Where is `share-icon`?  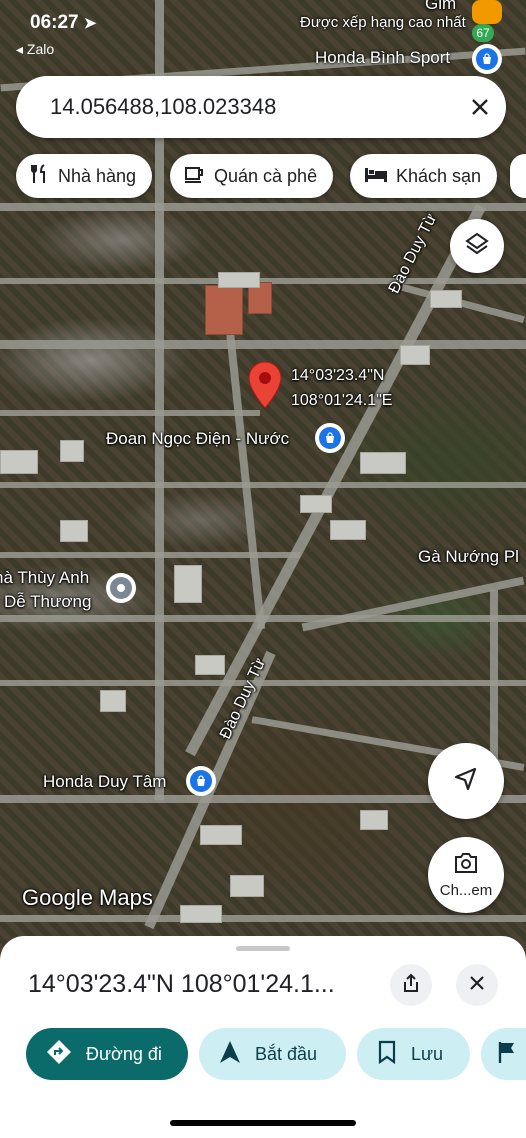 share-icon is located at coordinates (411, 985).